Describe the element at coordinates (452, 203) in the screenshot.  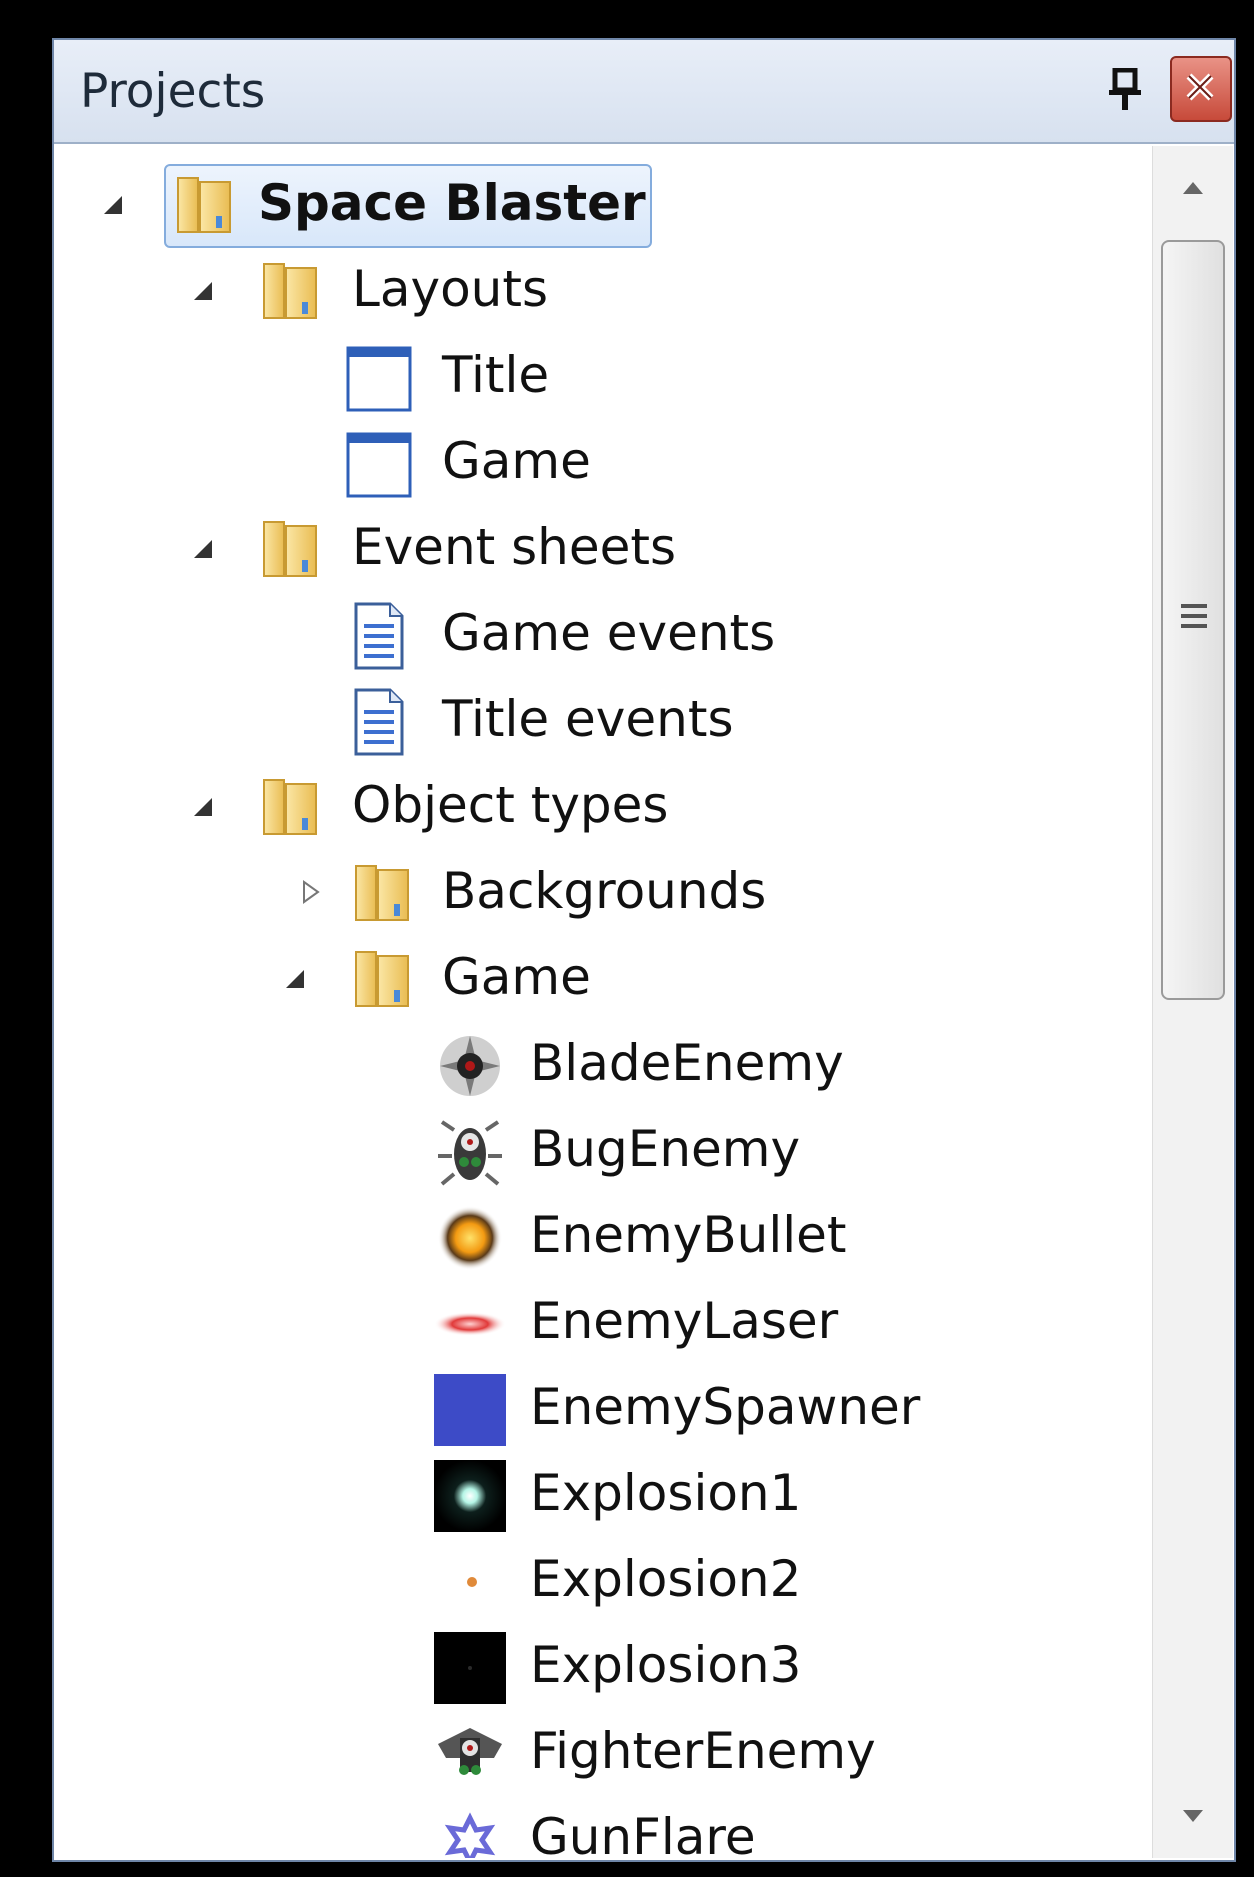
I see `tree-item-label: Space Blaster` at that location.